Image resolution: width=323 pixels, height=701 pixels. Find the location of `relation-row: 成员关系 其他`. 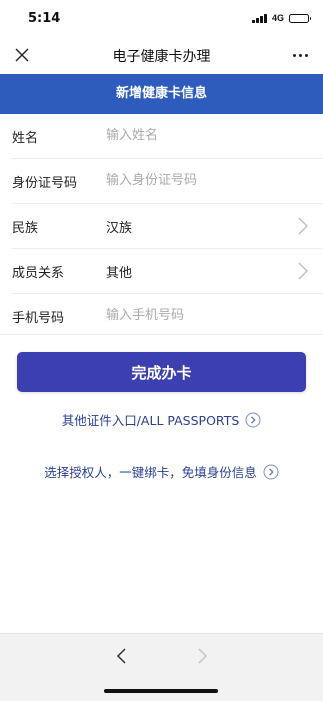

relation-row: 成员关系 其他 is located at coordinates (167, 271).